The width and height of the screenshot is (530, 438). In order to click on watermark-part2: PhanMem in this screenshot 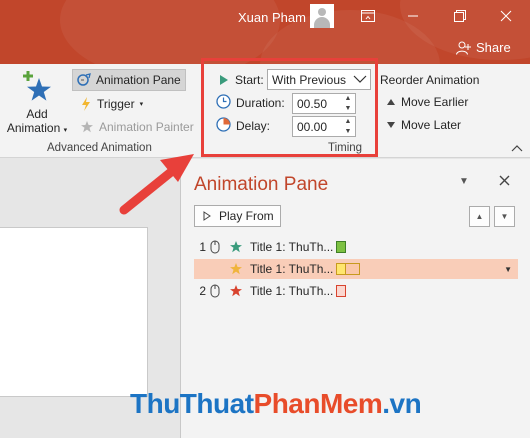, I will do `click(318, 403)`.